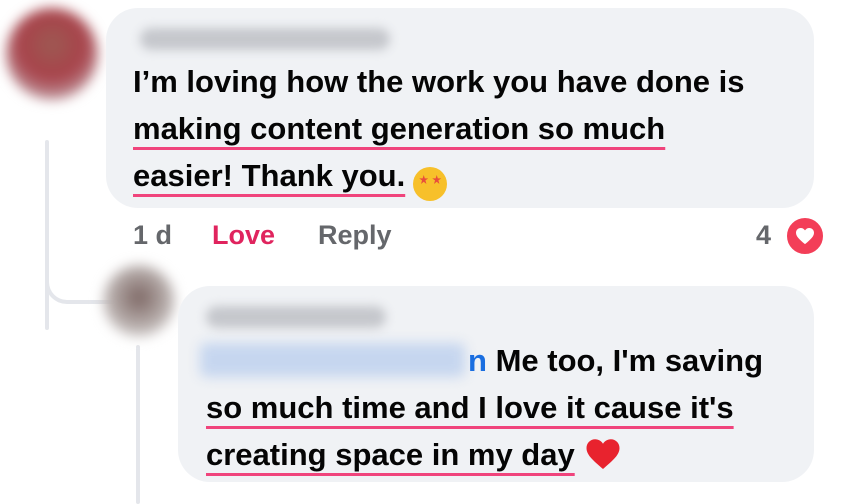 Image resolution: width=853 pixels, height=504 pixels. What do you see at coordinates (296, 317) in the screenshot?
I see `replier-name-redacted` at bounding box center [296, 317].